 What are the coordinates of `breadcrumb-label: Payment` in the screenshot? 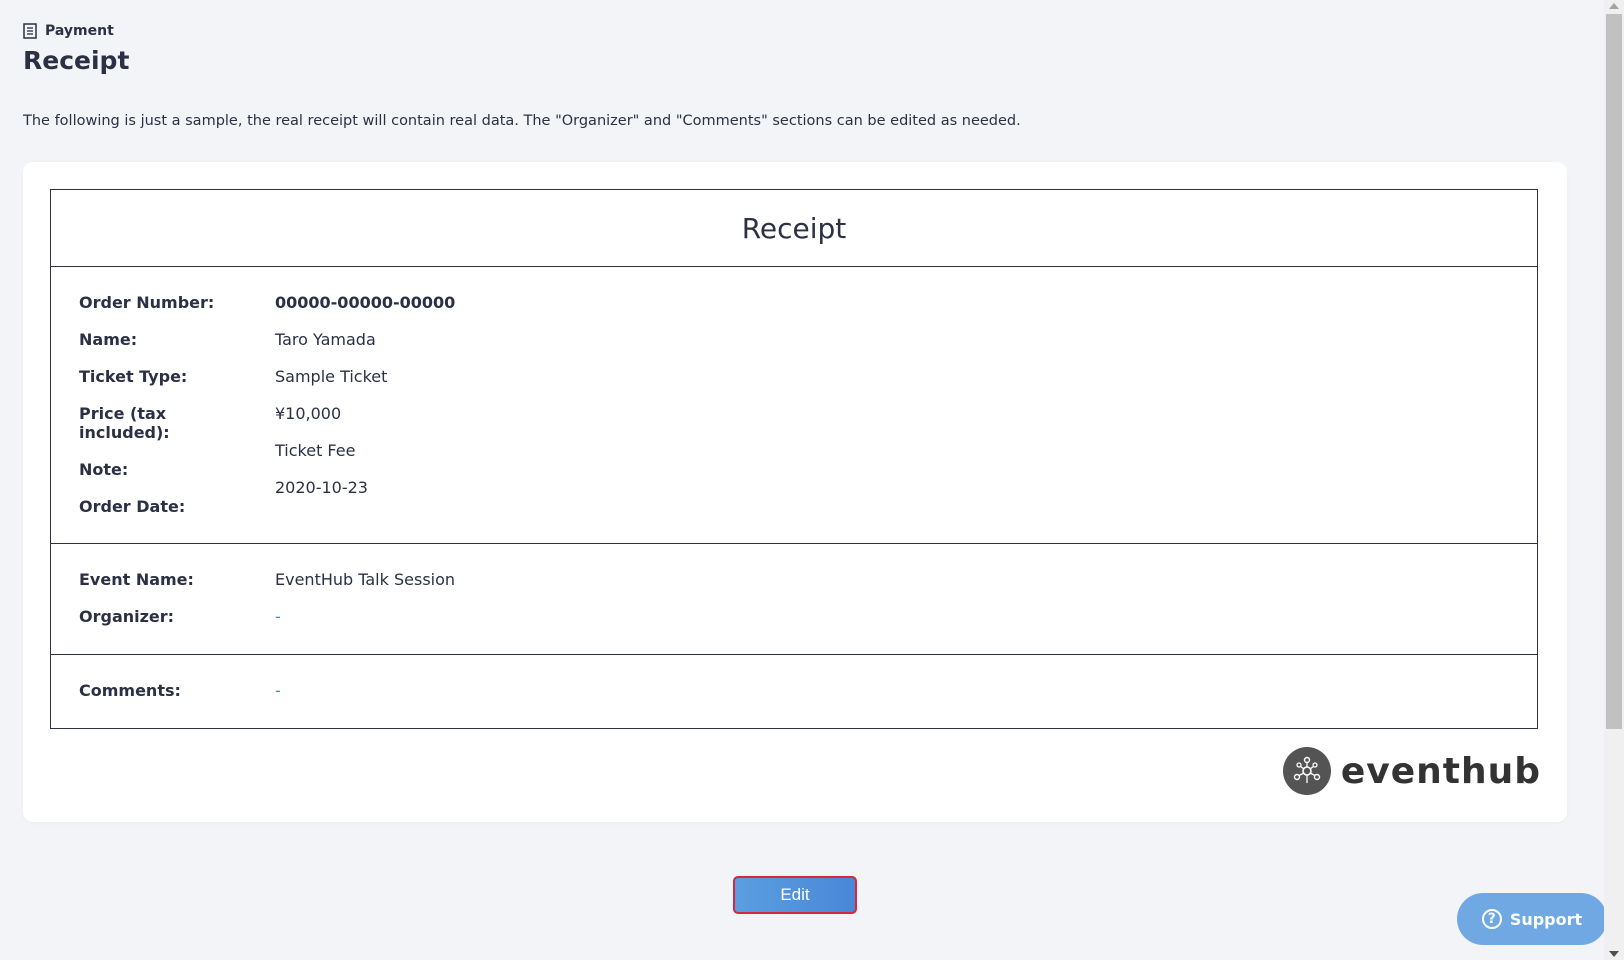 It's located at (79, 31).